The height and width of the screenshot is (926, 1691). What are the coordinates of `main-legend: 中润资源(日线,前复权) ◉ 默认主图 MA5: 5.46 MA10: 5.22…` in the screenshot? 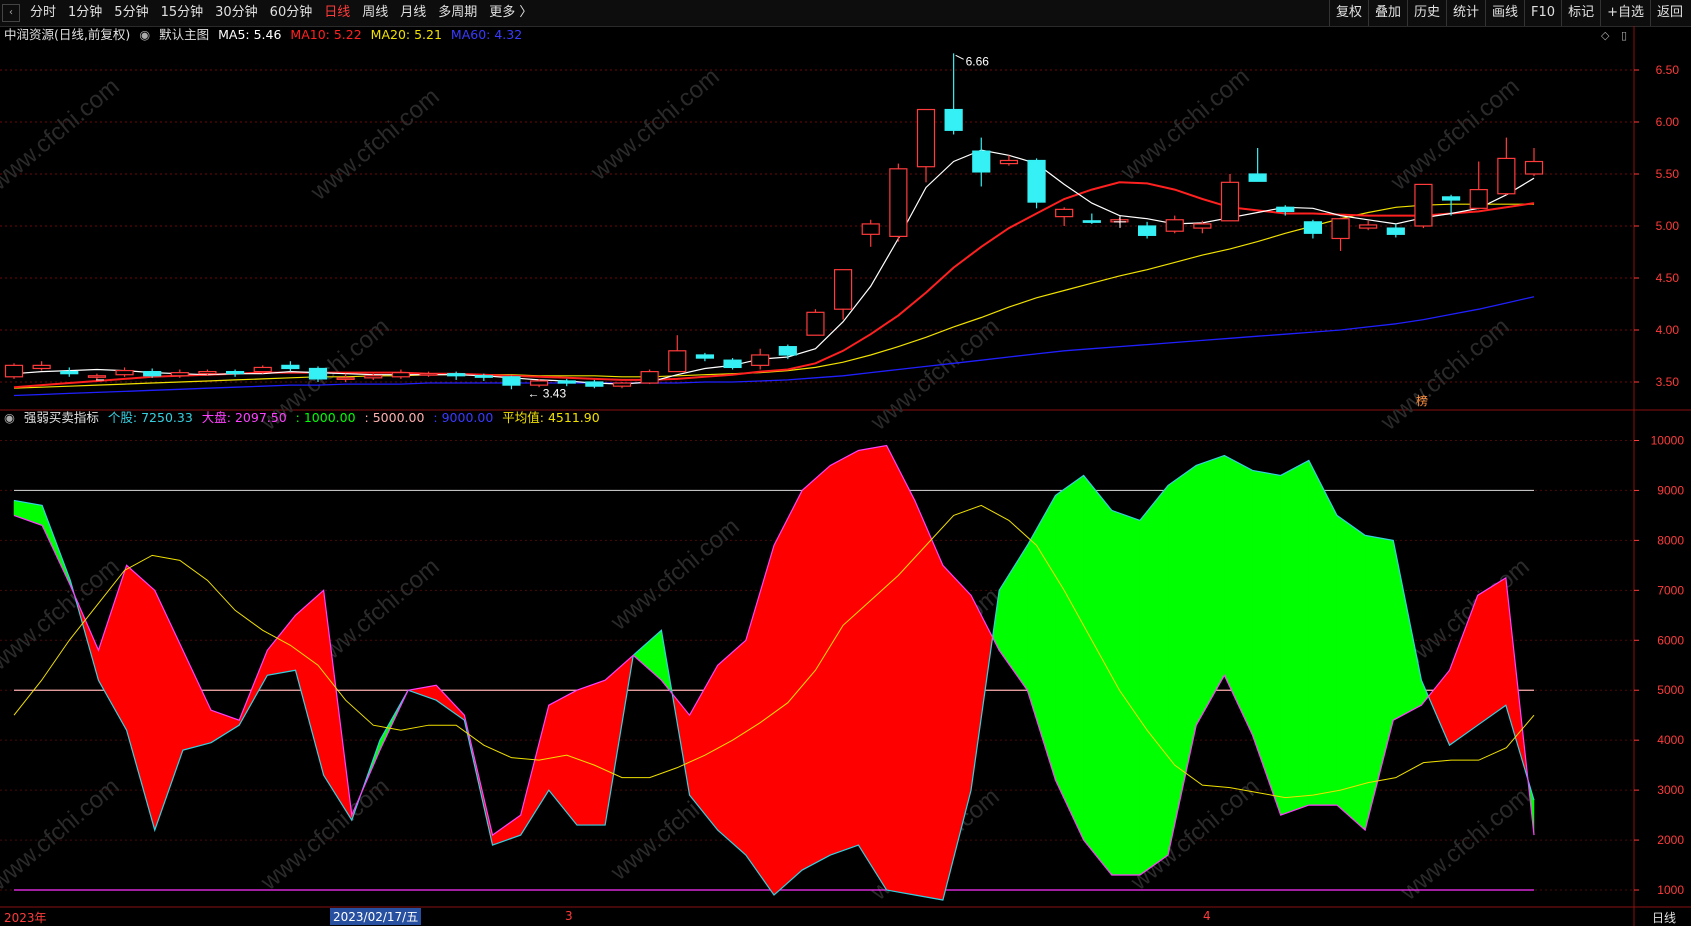 It's located at (265, 35).